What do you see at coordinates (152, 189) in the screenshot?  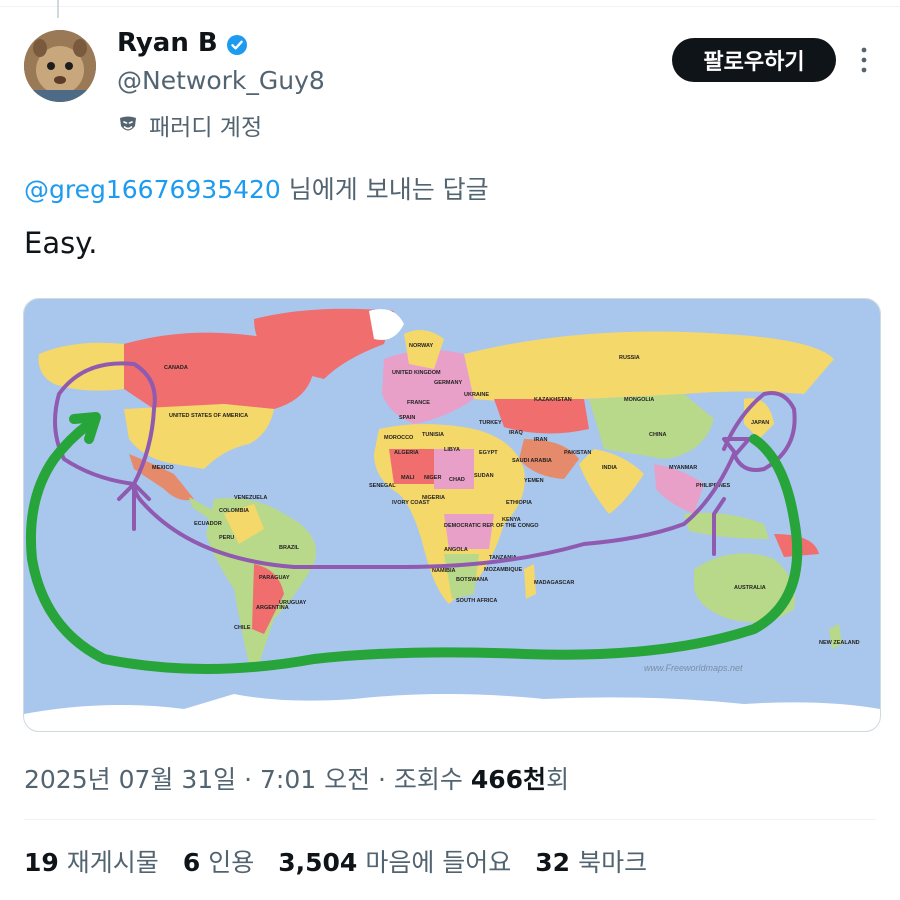 I see `reply-mention-link: @greg16676935420` at bounding box center [152, 189].